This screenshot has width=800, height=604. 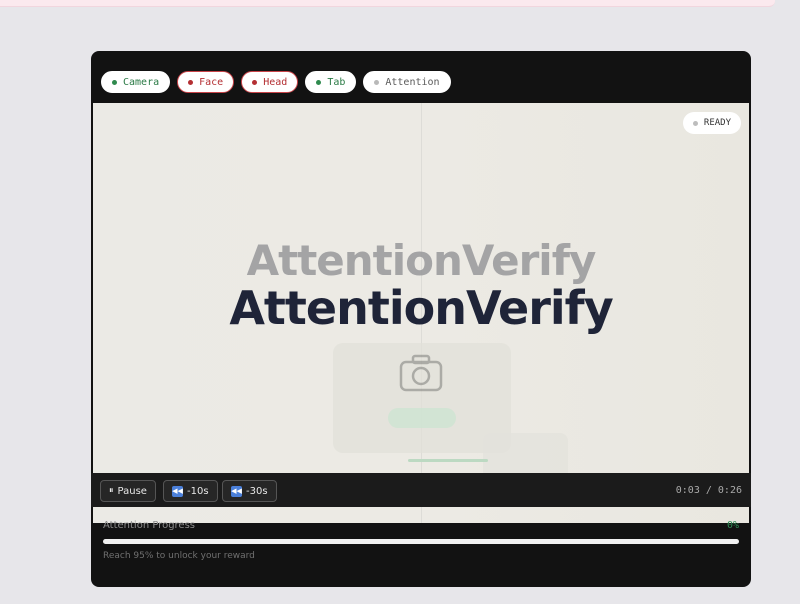 What do you see at coordinates (732, 525) in the screenshot?
I see `progress-percent: 0%` at bounding box center [732, 525].